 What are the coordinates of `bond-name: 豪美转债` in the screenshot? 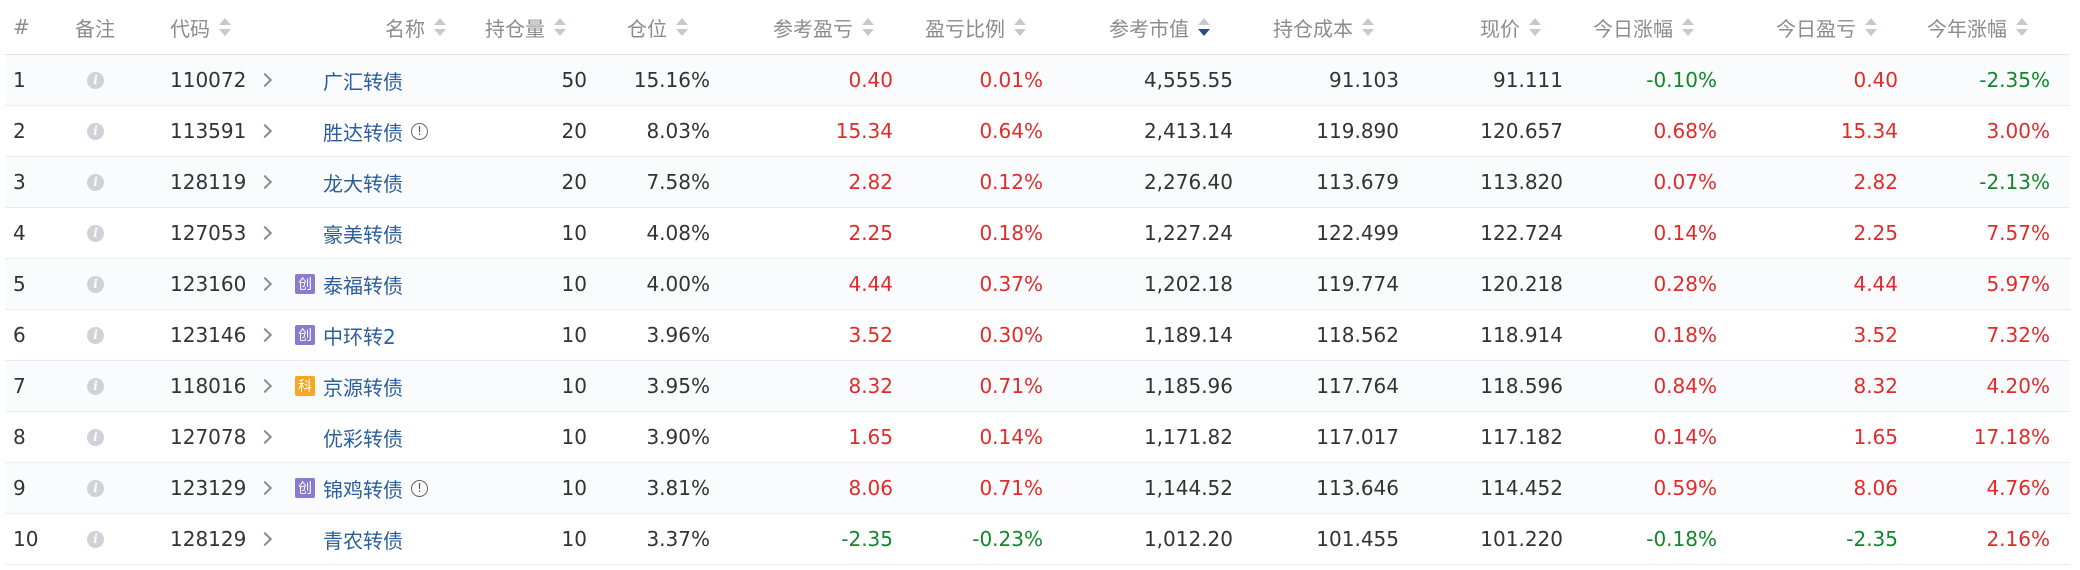 It's located at (363, 233).